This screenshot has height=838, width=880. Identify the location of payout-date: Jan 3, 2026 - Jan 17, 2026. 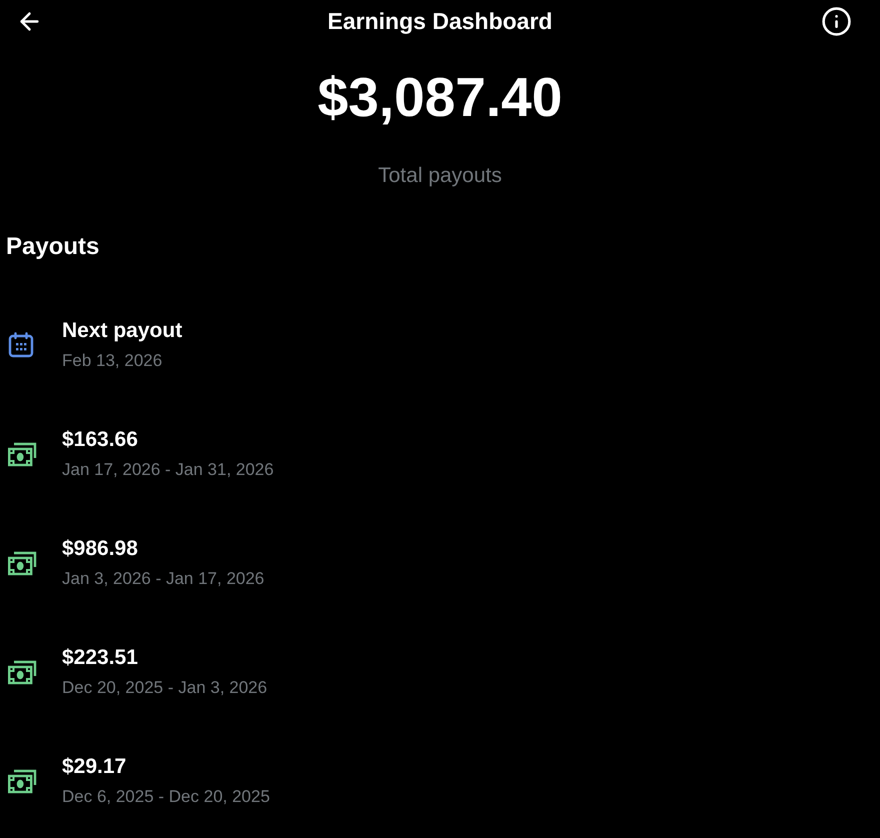
(163, 579).